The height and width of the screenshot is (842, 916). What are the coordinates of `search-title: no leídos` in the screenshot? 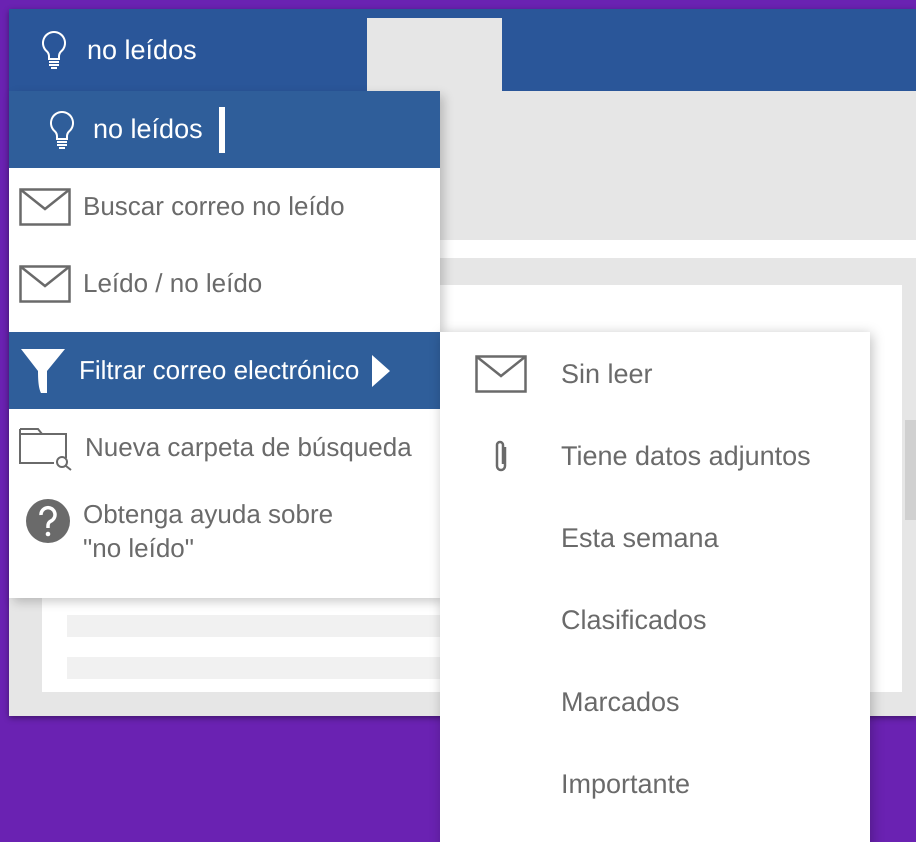 It's located at (142, 50).